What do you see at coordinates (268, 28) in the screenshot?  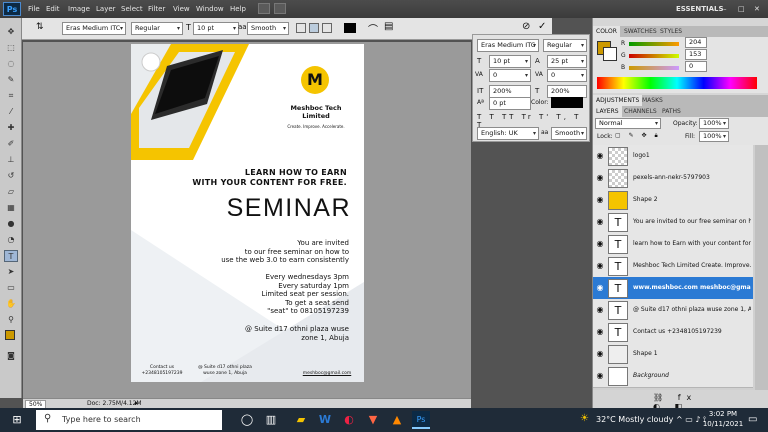 I see `antialias-select: Smooth` at bounding box center [268, 28].